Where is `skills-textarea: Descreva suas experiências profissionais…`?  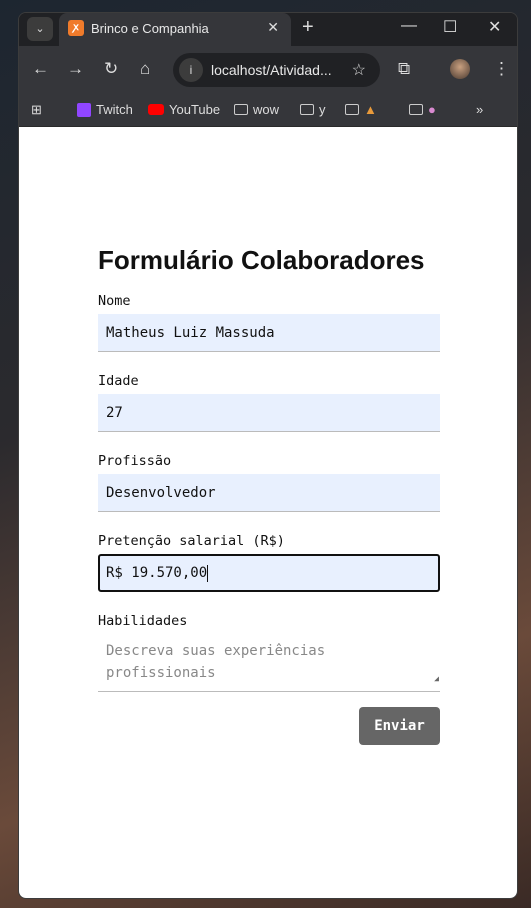
skills-textarea: Descreva suas experiências profissionais… is located at coordinates (269, 663).